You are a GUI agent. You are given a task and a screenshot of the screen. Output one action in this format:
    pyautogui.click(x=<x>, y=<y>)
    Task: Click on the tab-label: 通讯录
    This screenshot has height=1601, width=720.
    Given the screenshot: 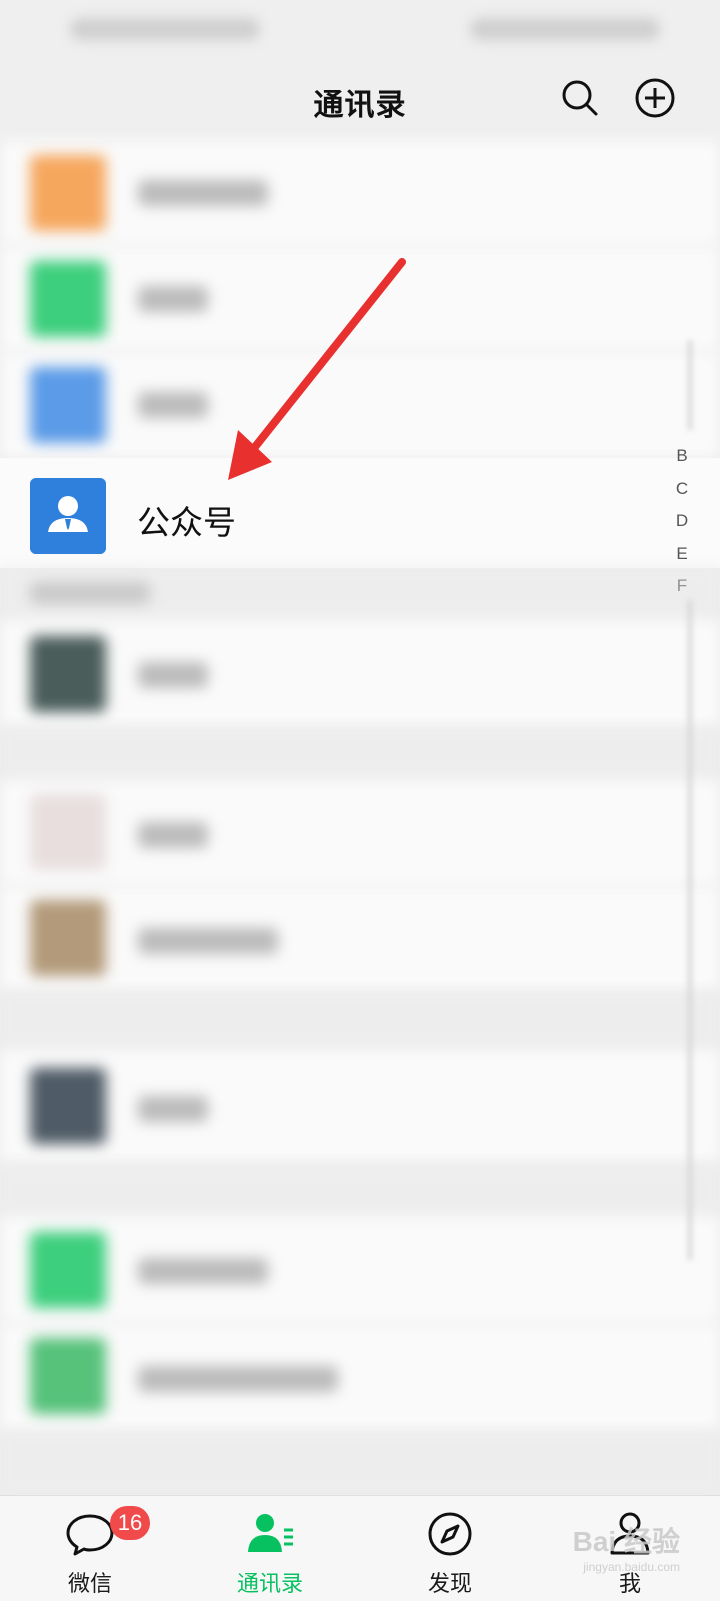 What is the action you would take?
    pyautogui.click(x=269, y=1583)
    